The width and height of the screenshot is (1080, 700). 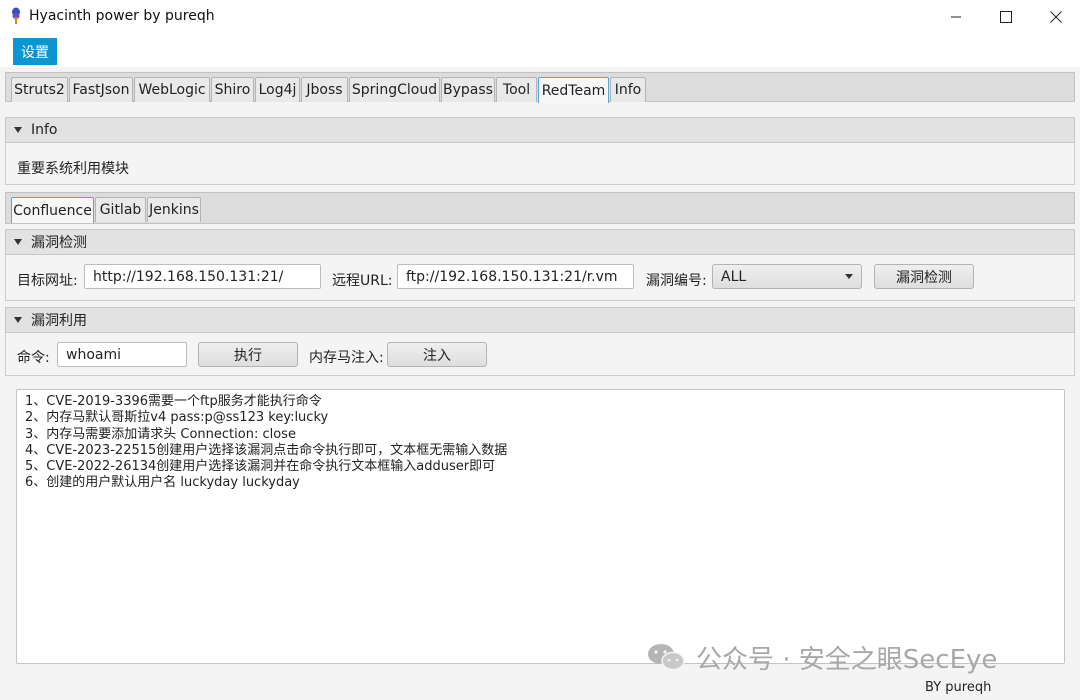 I want to click on detect-section-header: 漏洞检测, so click(x=540, y=242).